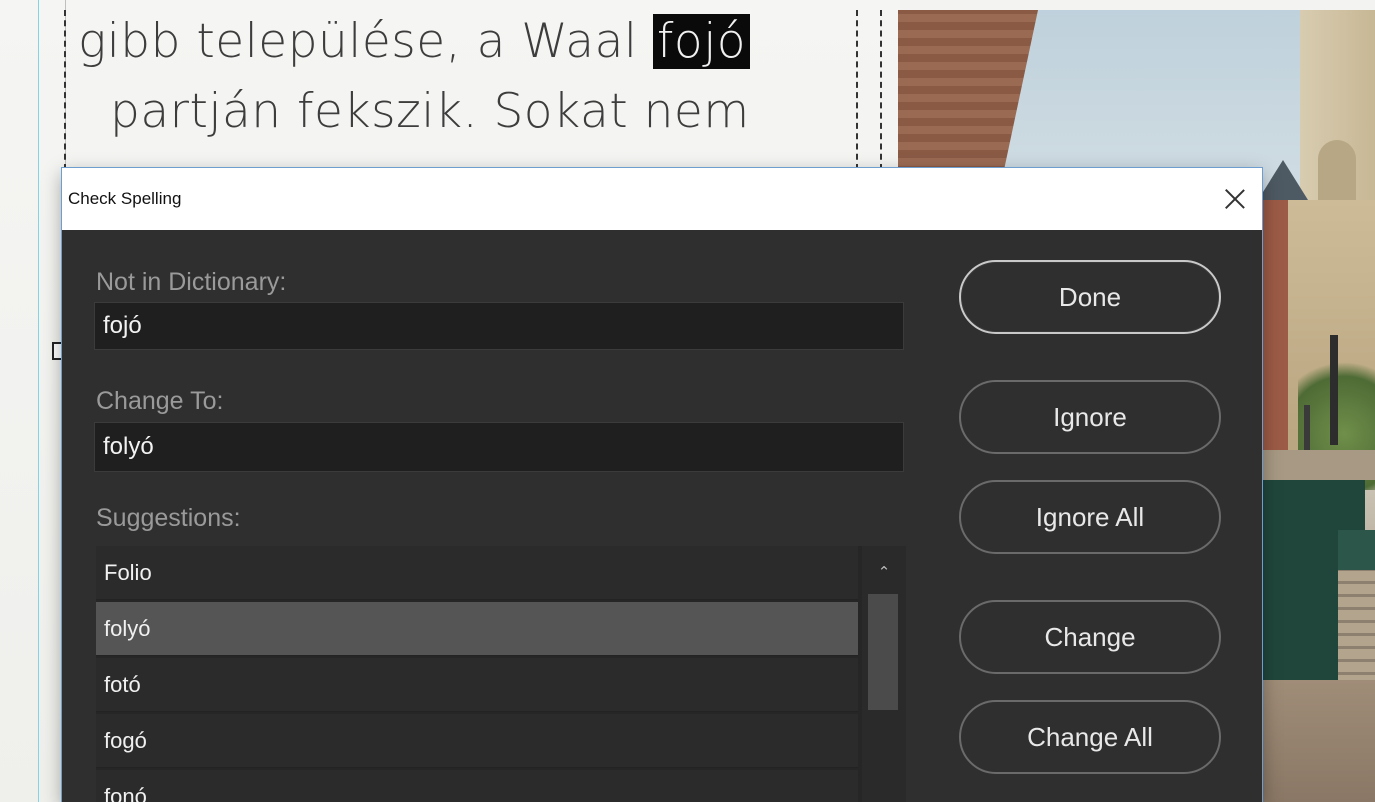 The width and height of the screenshot is (1375, 802). I want to click on dialog-title: Check Spelling, so click(125, 198).